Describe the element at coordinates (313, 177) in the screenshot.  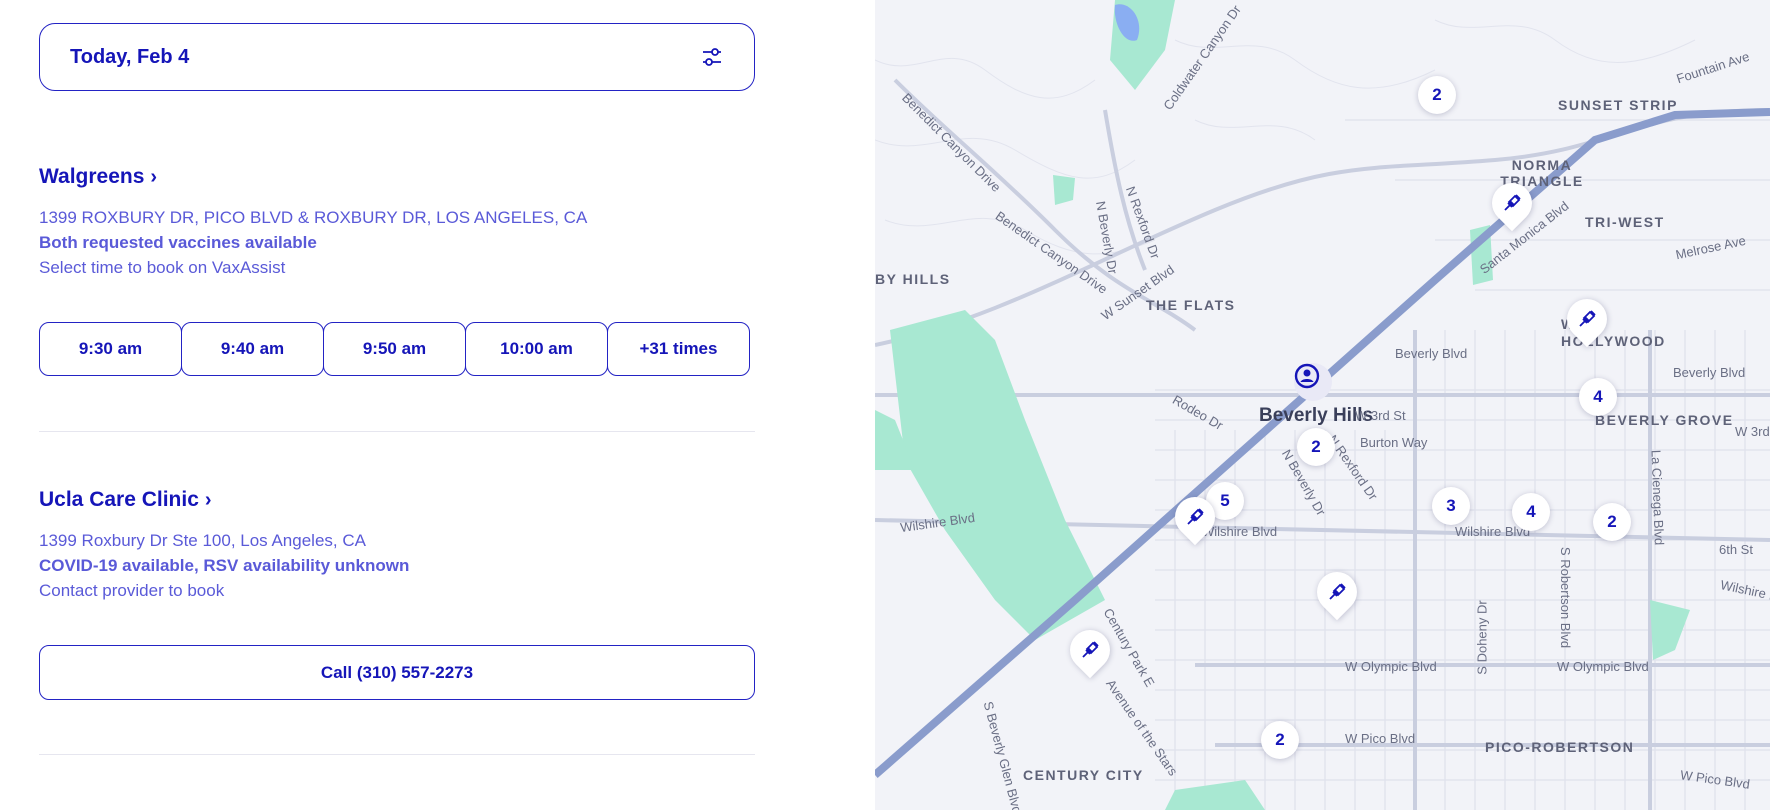
I see `provider-name-link: Walgreens ›` at that location.